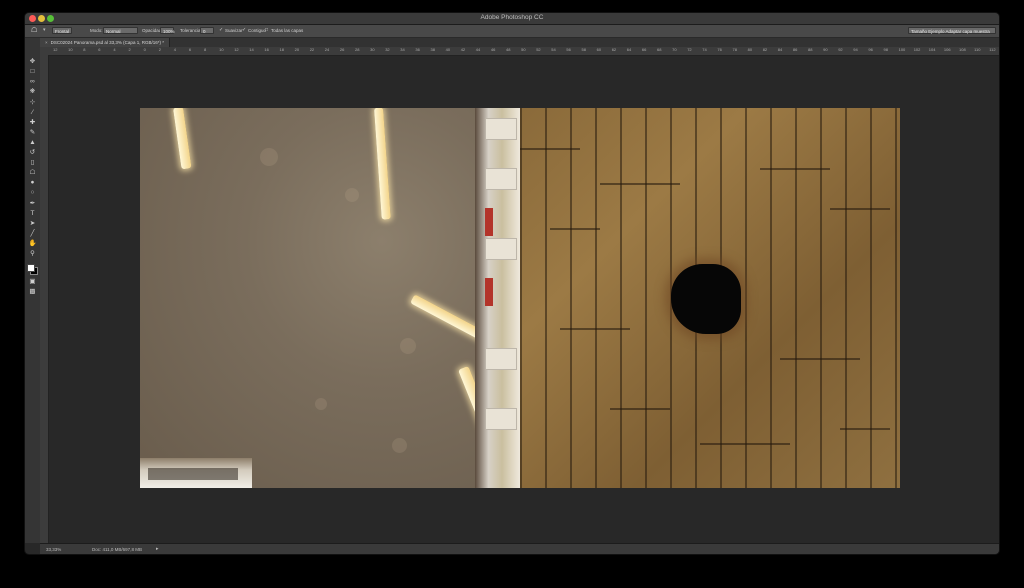  I want to click on bokeh-spot, so click(352, 195).